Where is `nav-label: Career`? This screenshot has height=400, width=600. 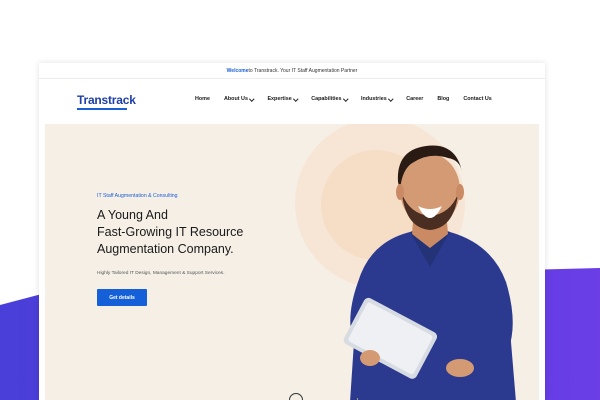 nav-label: Career is located at coordinates (415, 99).